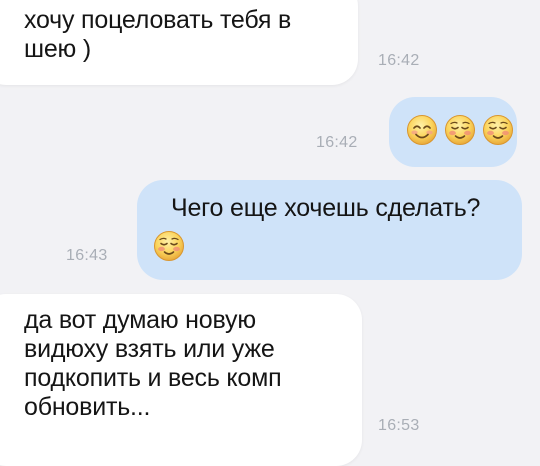  What do you see at coordinates (422, 130) in the screenshot?
I see `smiling-face-with-smiling-eyes-icon` at bounding box center [422, 130].